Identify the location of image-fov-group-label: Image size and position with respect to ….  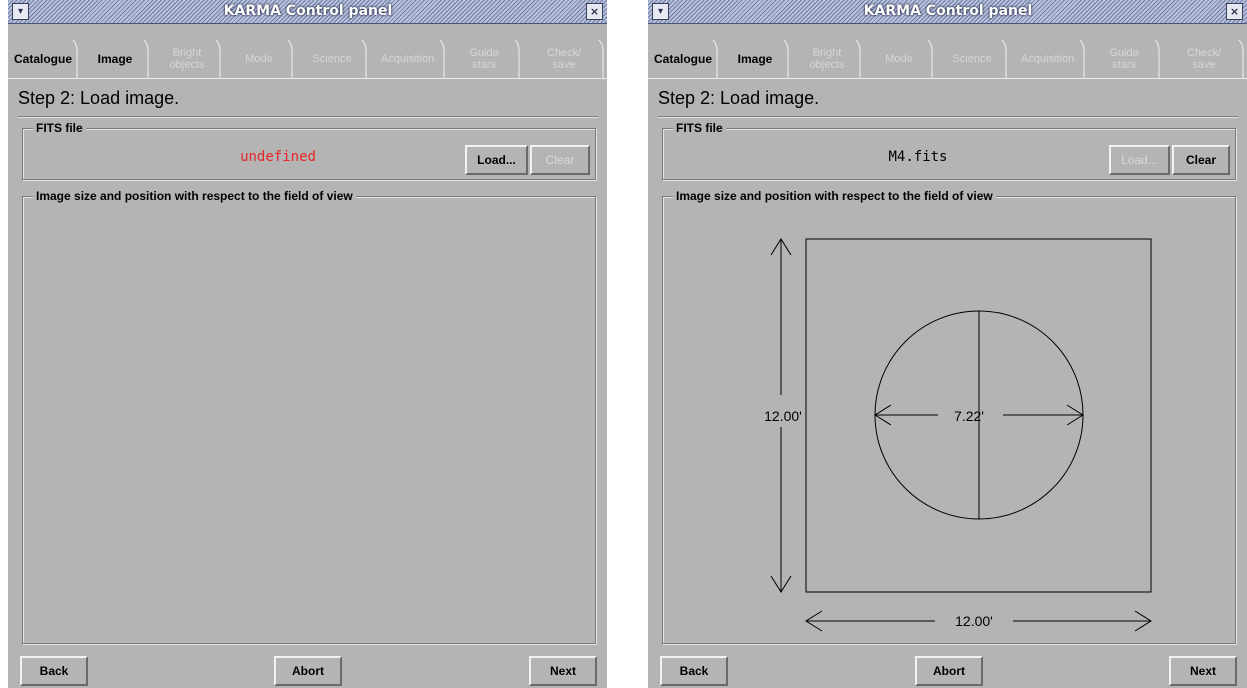
(194, 196).